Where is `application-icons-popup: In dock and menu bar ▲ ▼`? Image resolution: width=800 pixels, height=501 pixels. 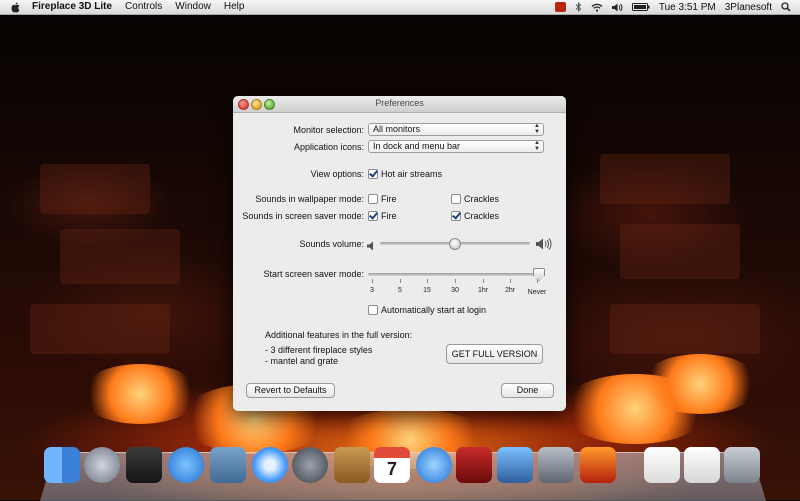
application-icons-popup: In dock and menu bar ▲ ▼ is located at coordinates (456, 146).